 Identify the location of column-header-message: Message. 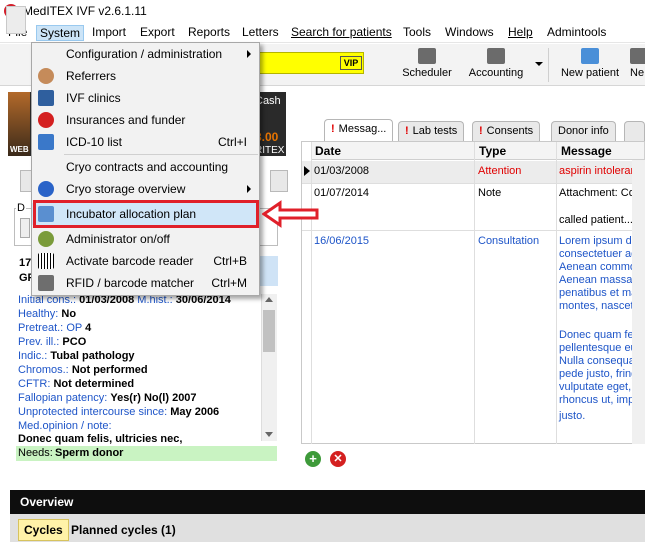
(601, 151).